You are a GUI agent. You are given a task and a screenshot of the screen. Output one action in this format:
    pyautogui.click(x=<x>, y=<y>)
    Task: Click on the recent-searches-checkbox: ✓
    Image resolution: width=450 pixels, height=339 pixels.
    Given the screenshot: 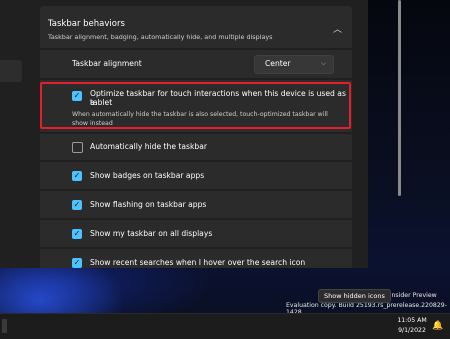 What is the action you would take?
    pyautogui.click(x=77, y=263)
    